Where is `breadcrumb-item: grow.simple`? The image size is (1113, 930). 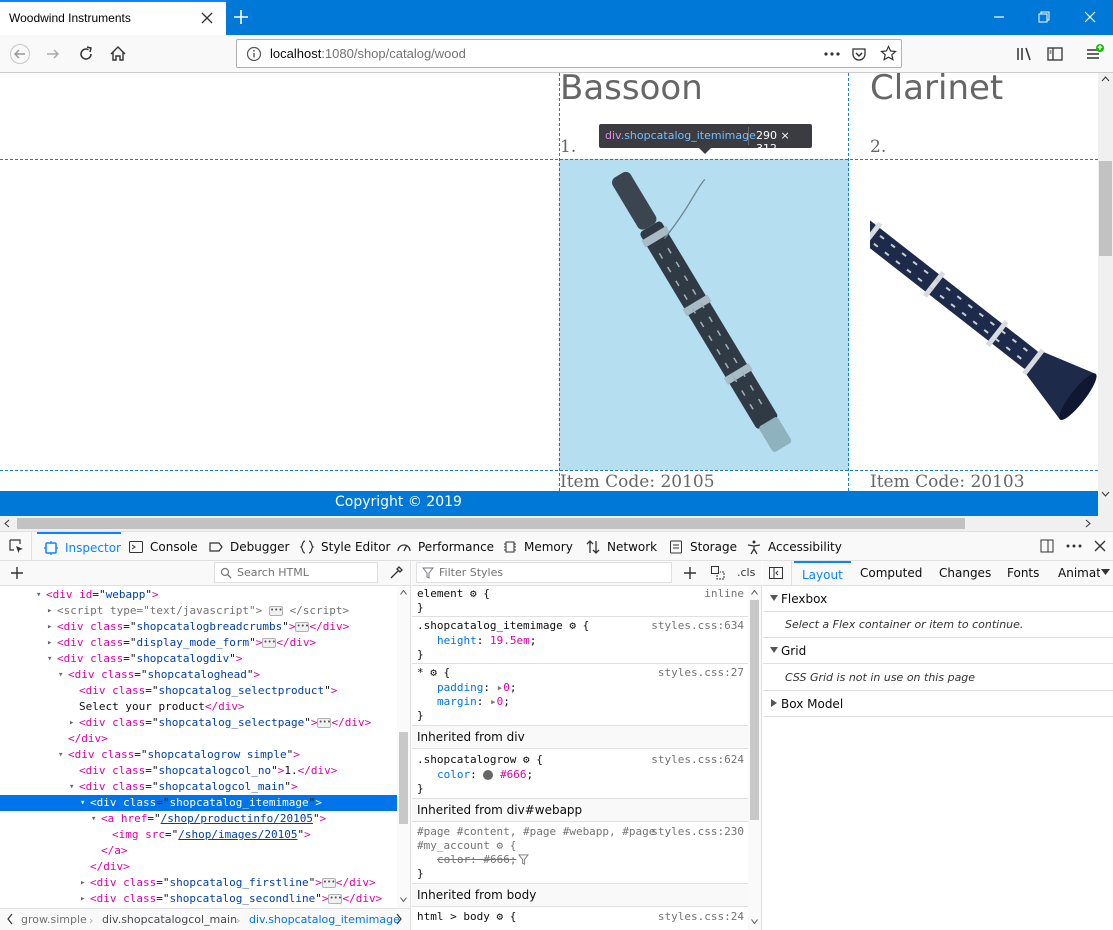
breadcrumb-item: grow.simple is located at coordinates (54, 919).